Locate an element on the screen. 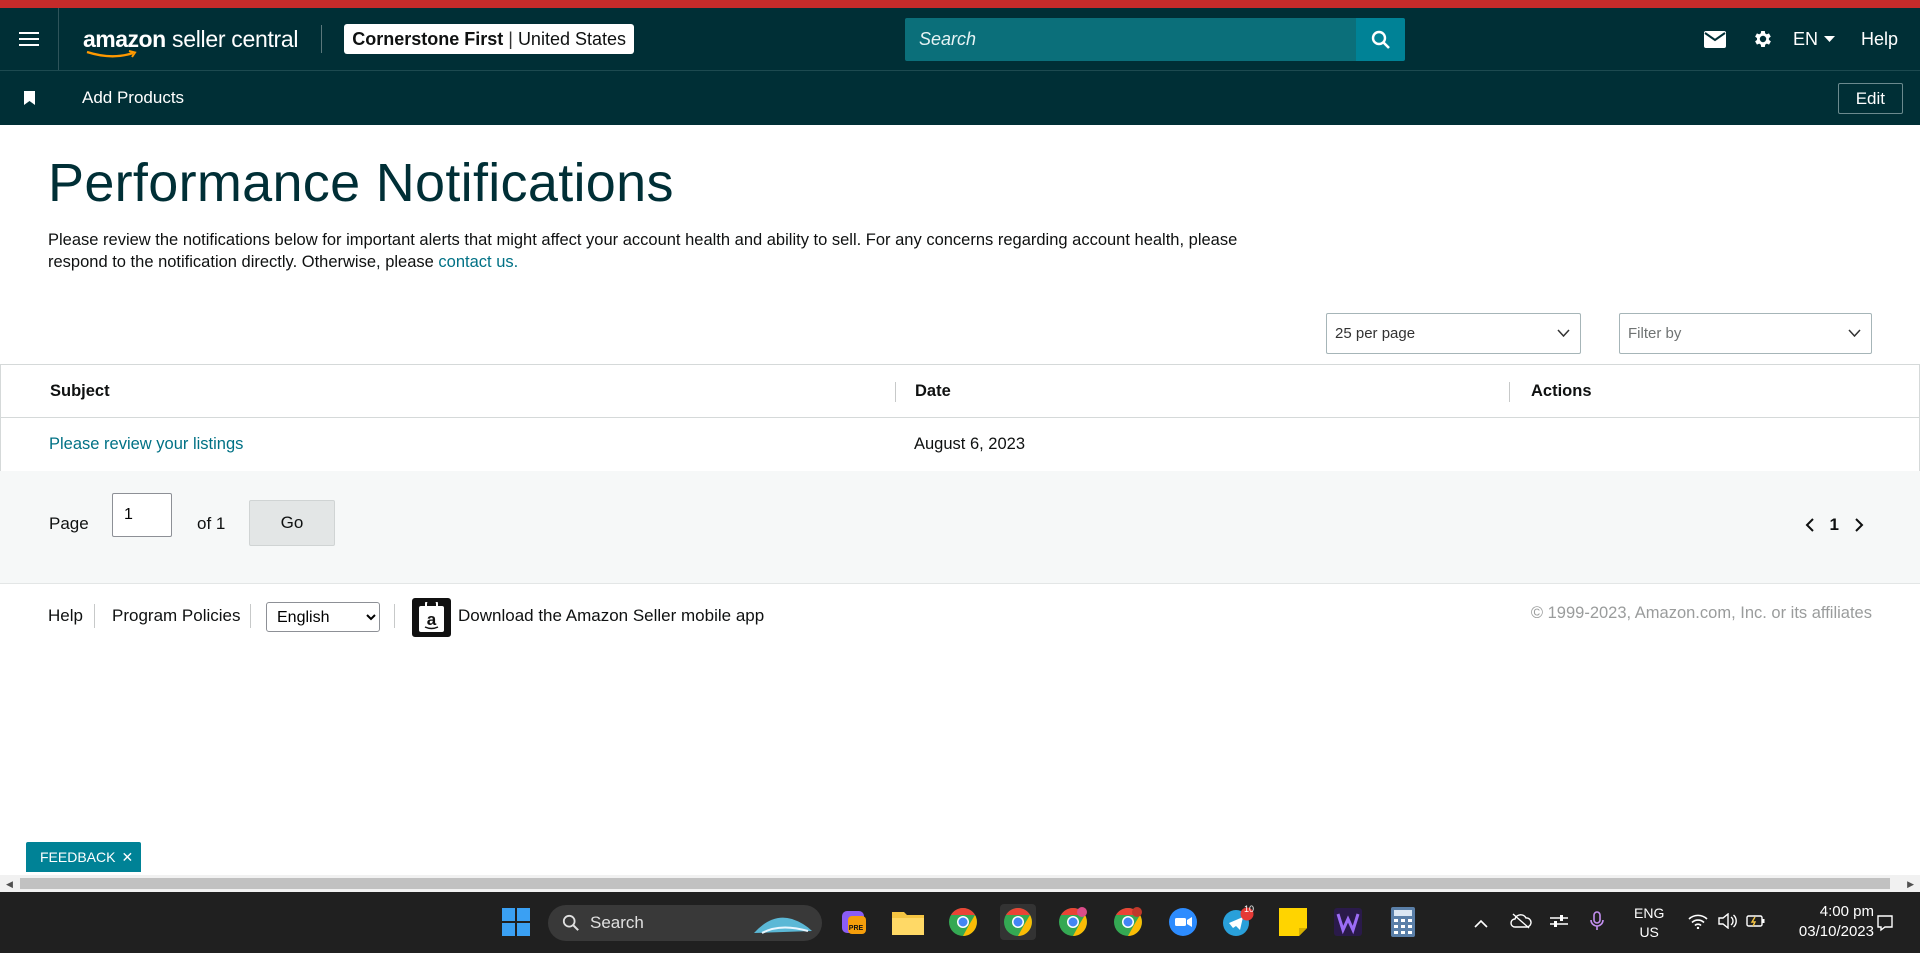 The image size is (1920, 953). bookmarks-bar: Add Products Edit is located at coordinates (960, 97).